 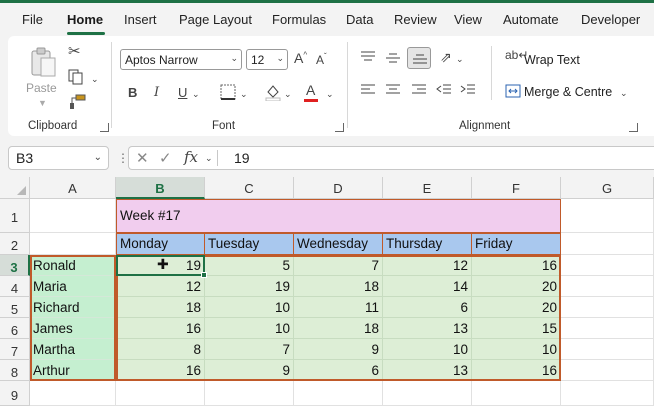 I want to click on align-center-icon, so click(x=393, y=90).